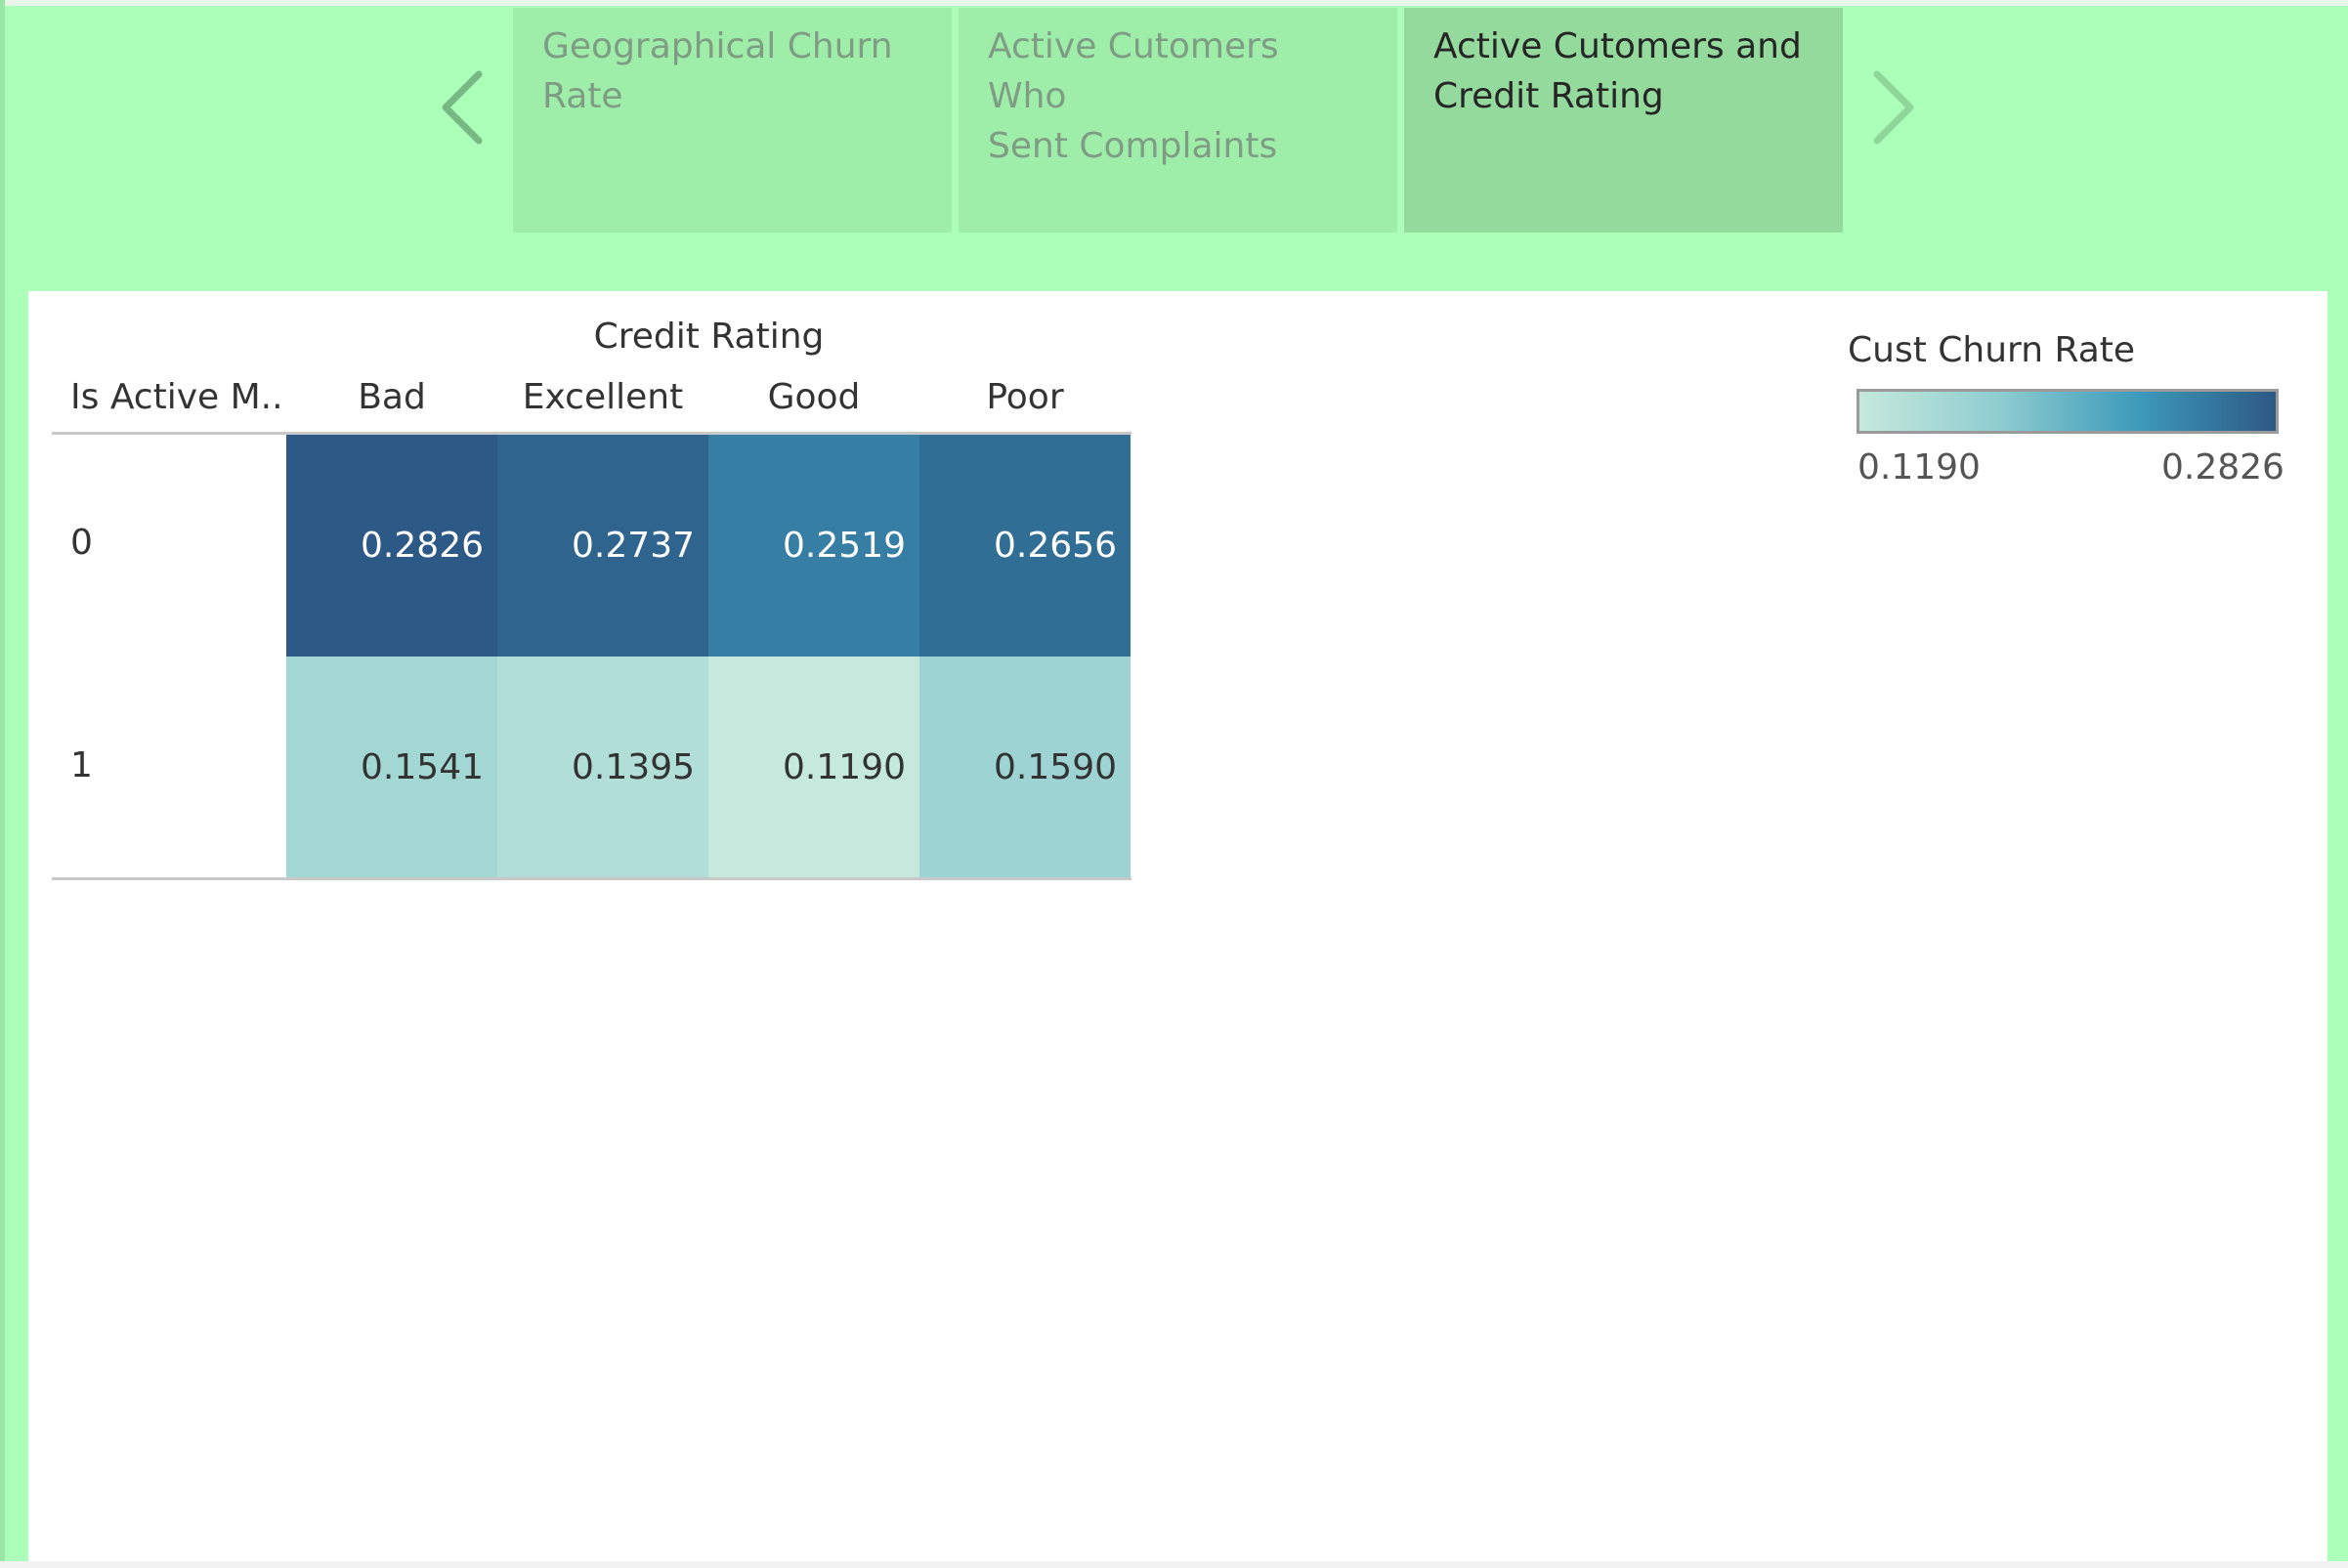 The height and width of the screenshot is (1568, 2348). I want to click on story-tab-label: Credit Rating, so click(1548, 96).